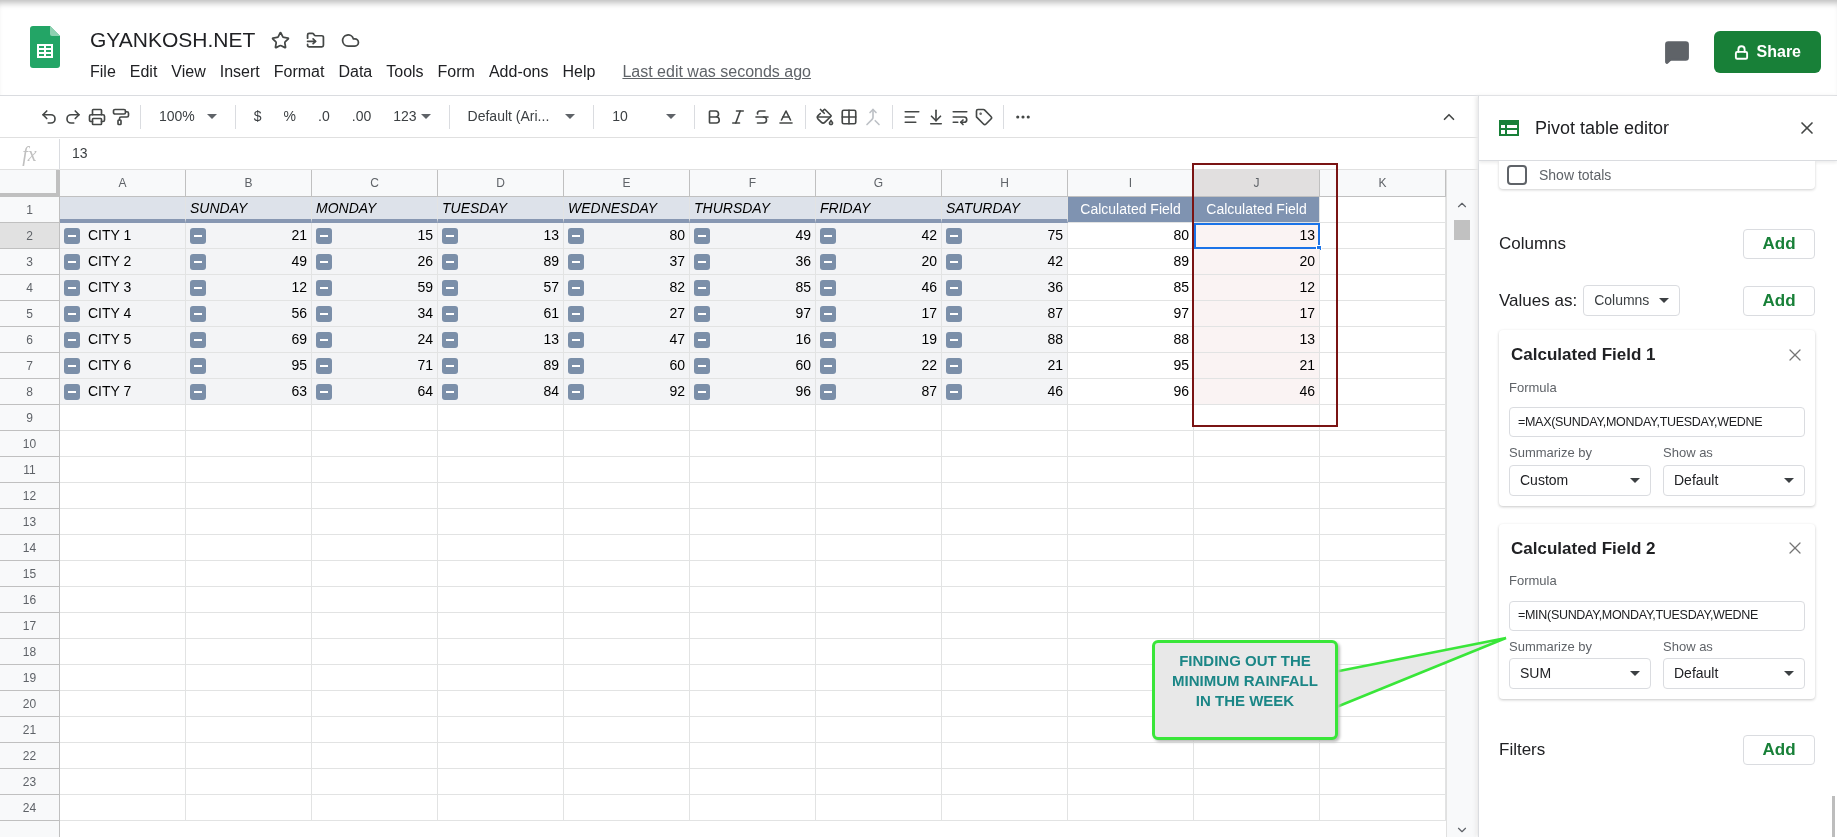 The height and width of the screenshot is (837, 1837). What do you see at coordinates (1580, 480) in the screenshot?
I see `summarize-dropdown: Custom` at bounding box center [1580, 480].